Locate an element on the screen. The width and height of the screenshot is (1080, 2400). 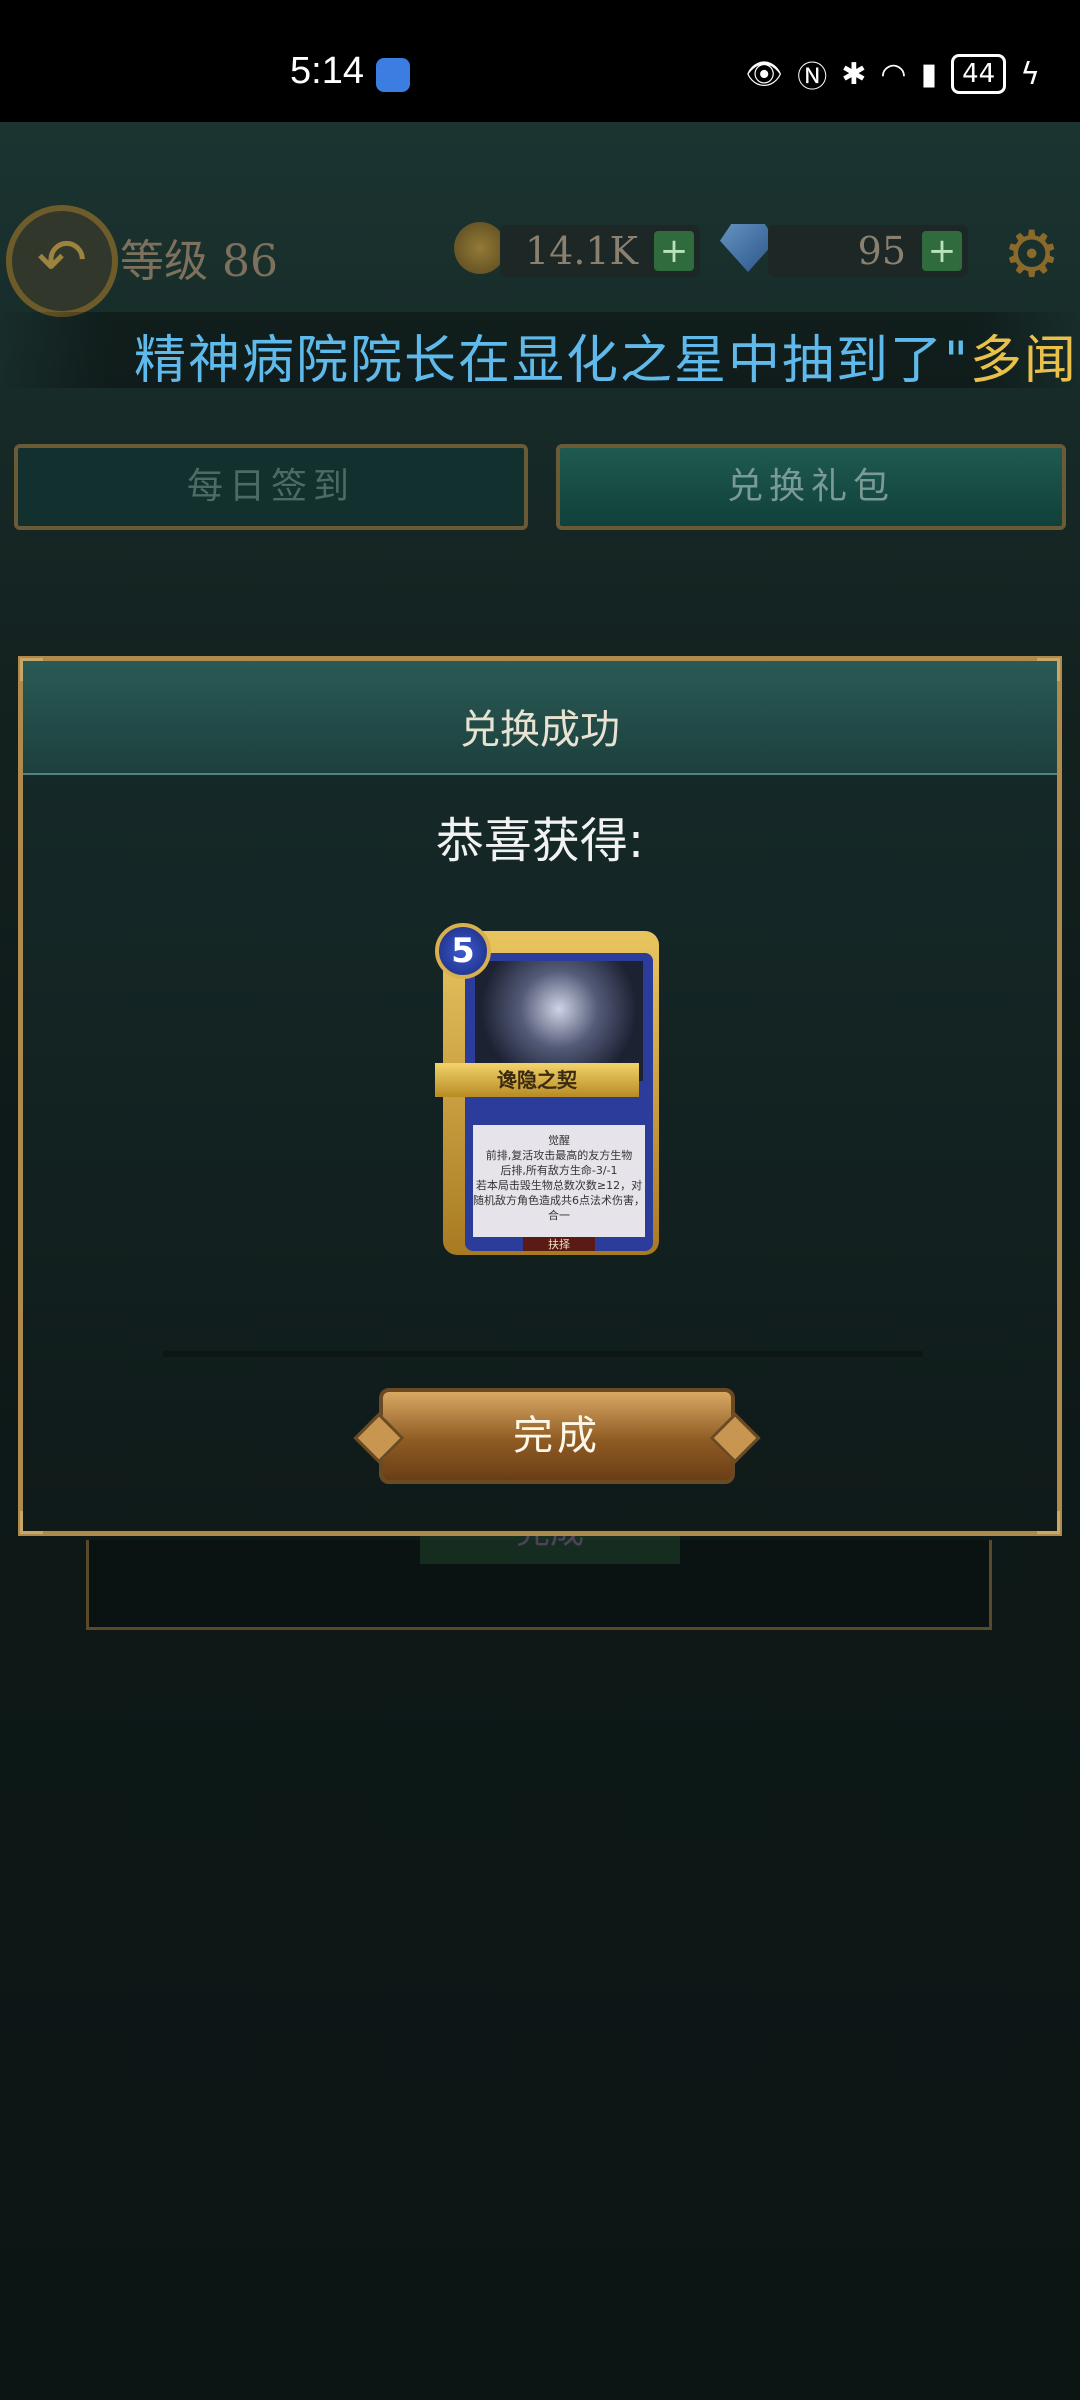
battery-icon: 44 is located at coordinates (979, 74).